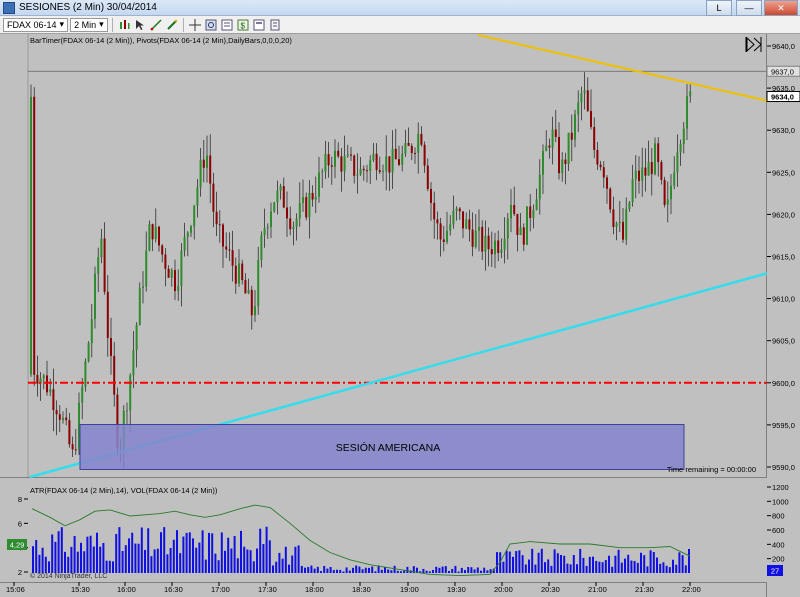 Image resolution: width=800 pixels, height=597 pixels. Describe the element at coordinates (89, 24) in the screenshot. I see `interval-selector: 2 Min ▾` at that location.